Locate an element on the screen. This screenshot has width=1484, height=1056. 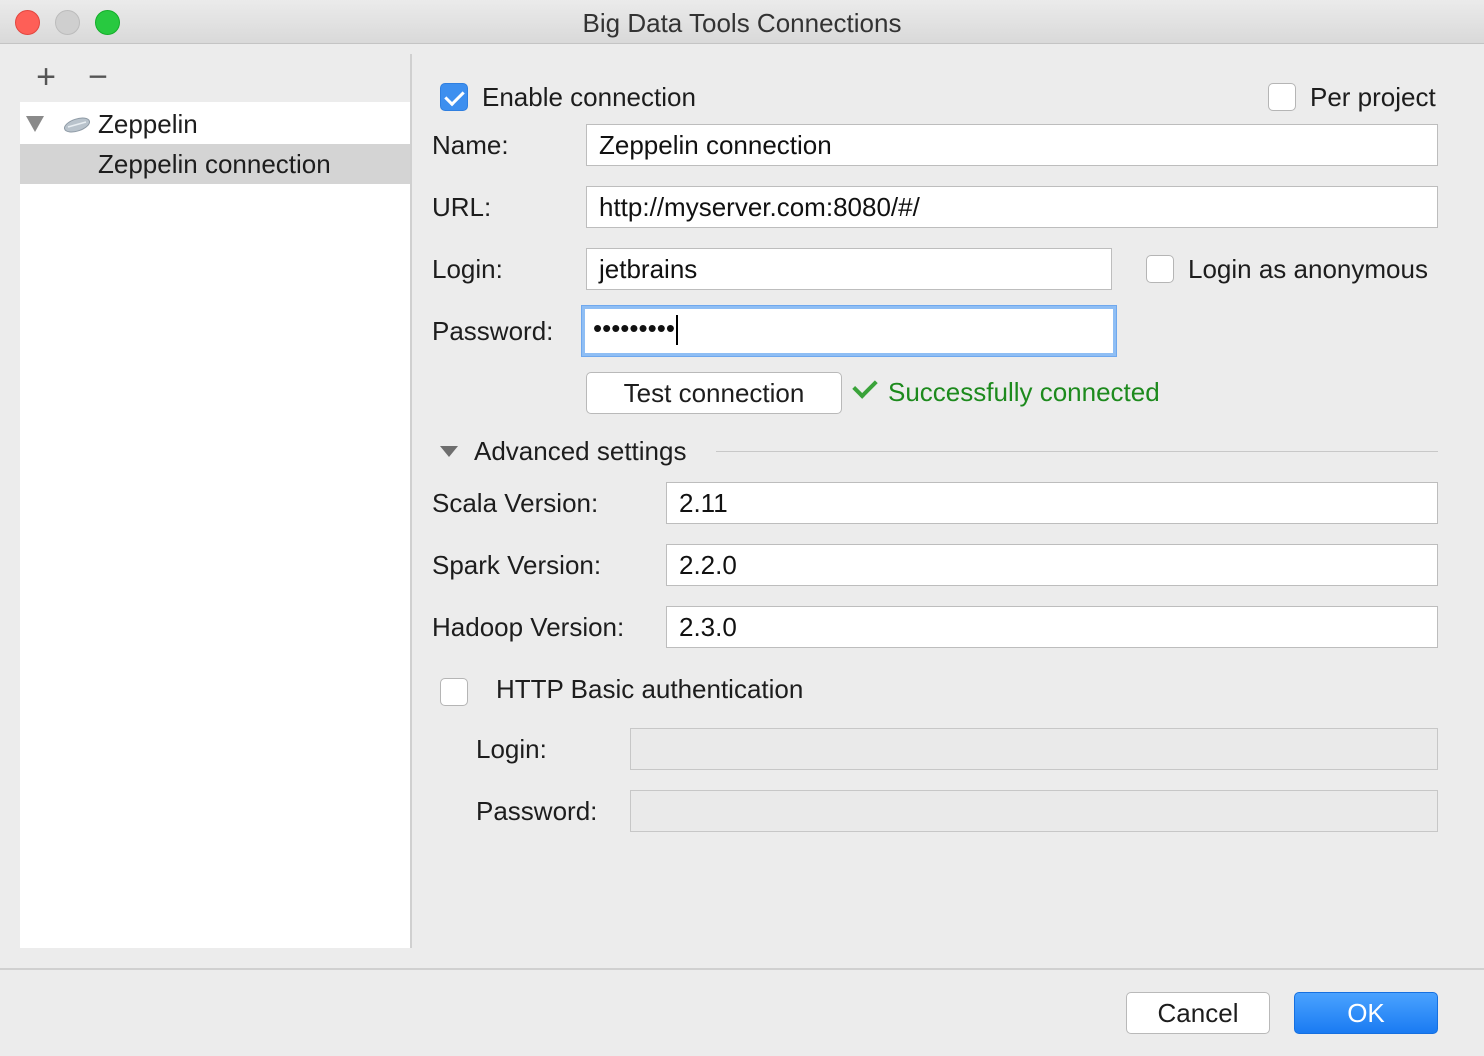
title-bar: Big Data Tools Connections is located at coordinates (742, 22).